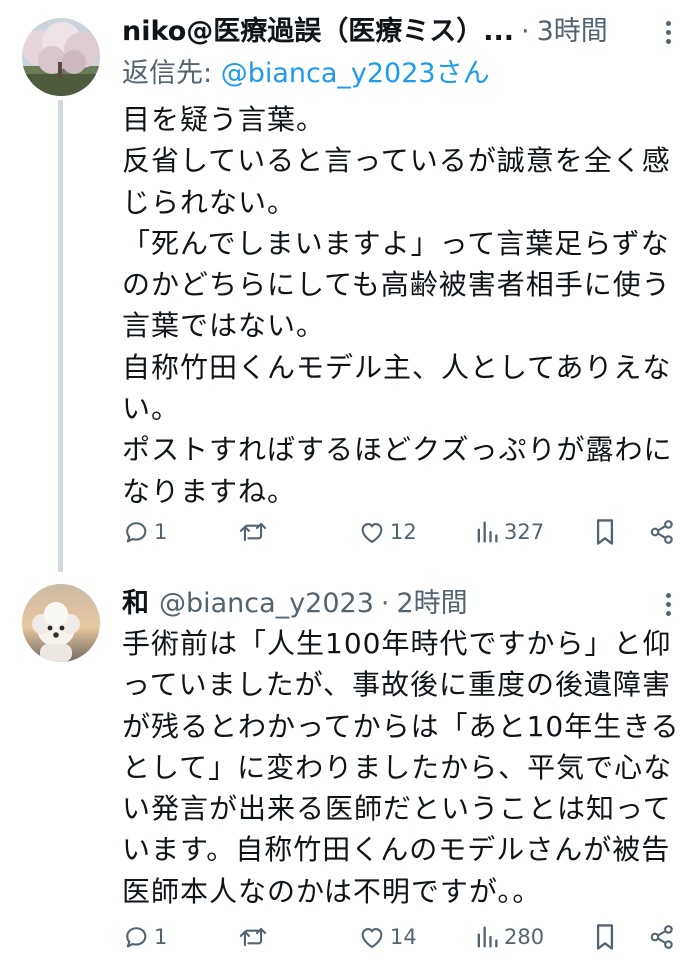 The width and height of the screenshot is (700, 972). I want to click on text-line: 反省していると言っているが誠意を全く感, so click(396, 161).